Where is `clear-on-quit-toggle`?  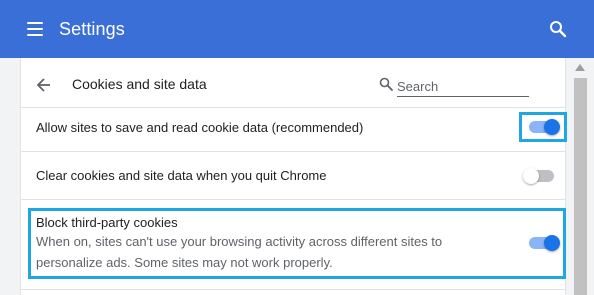 clear-on-quit-toggle is located at coordinates (540, 176).